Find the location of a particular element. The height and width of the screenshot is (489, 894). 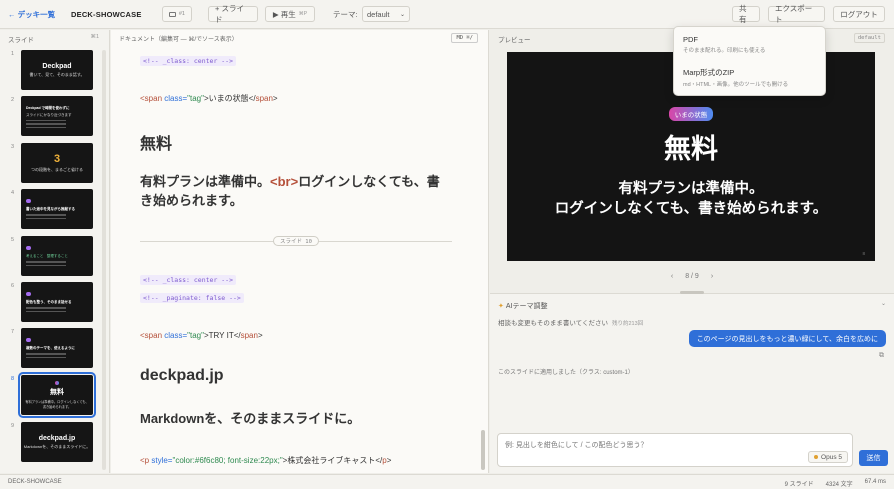

export-pdf-item: PDF そのまま配れる。印刷にも使える is located at coordinates (724, 44).